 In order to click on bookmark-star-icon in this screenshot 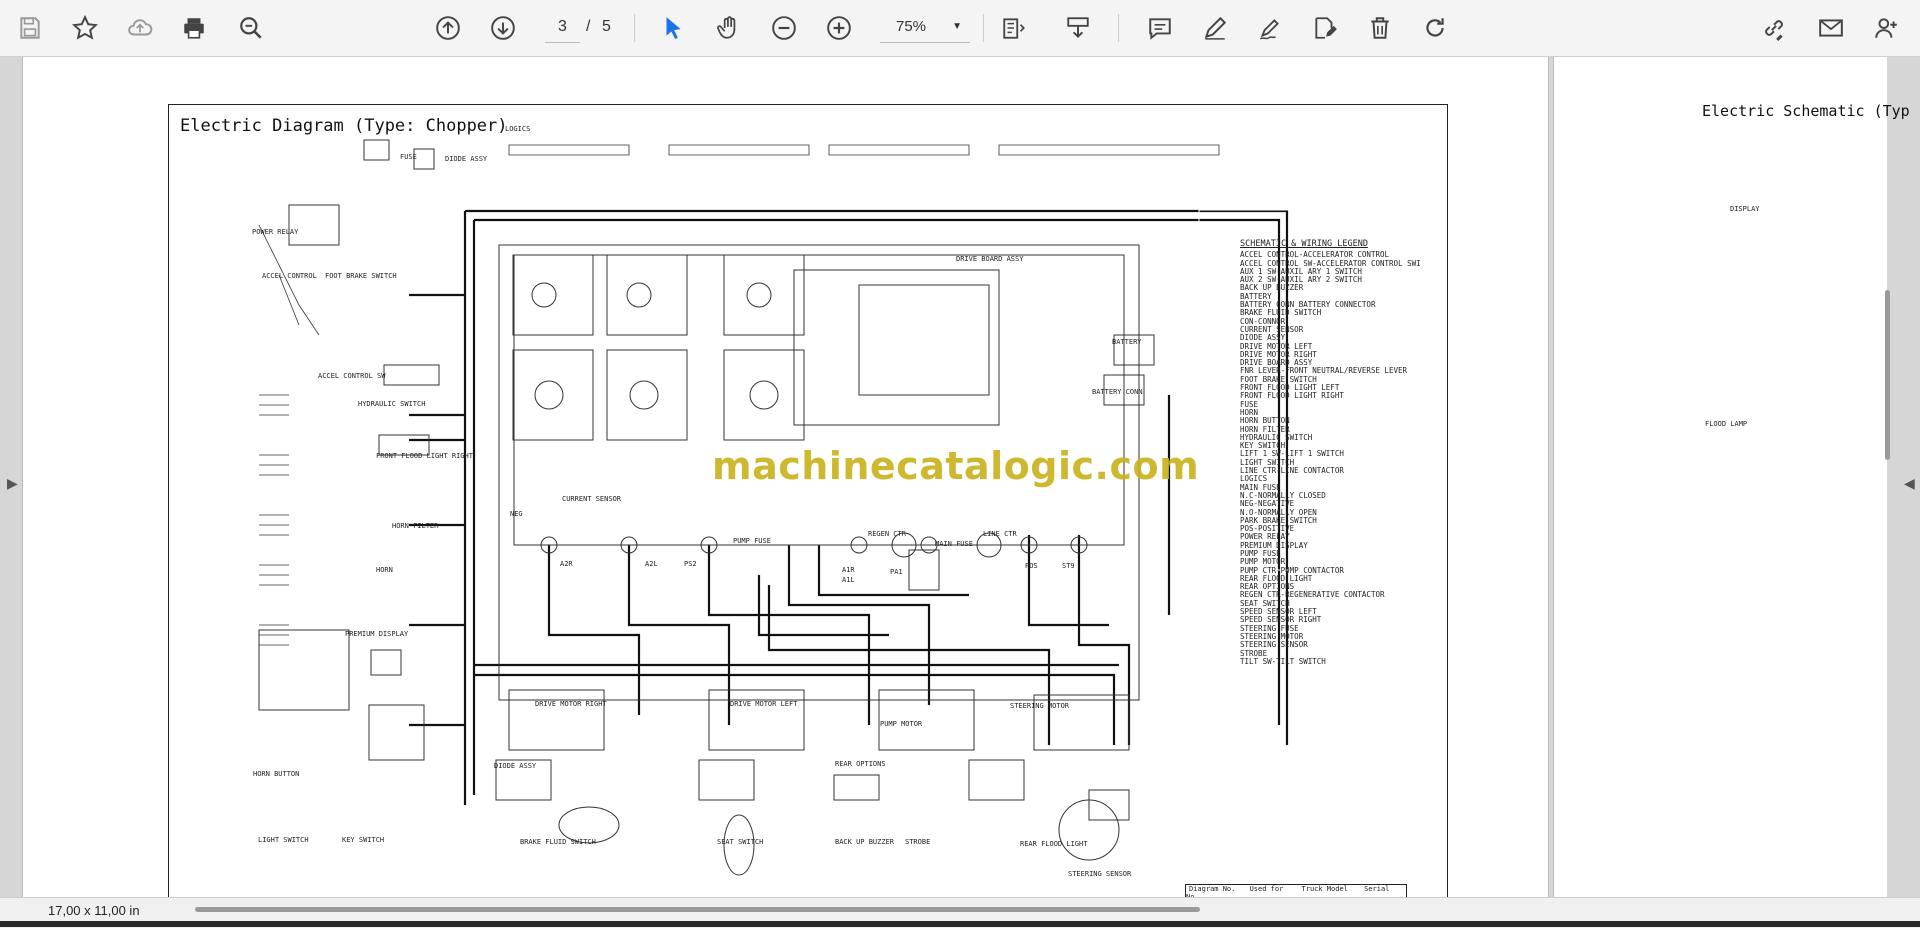, I will do `click(85, 28)`.